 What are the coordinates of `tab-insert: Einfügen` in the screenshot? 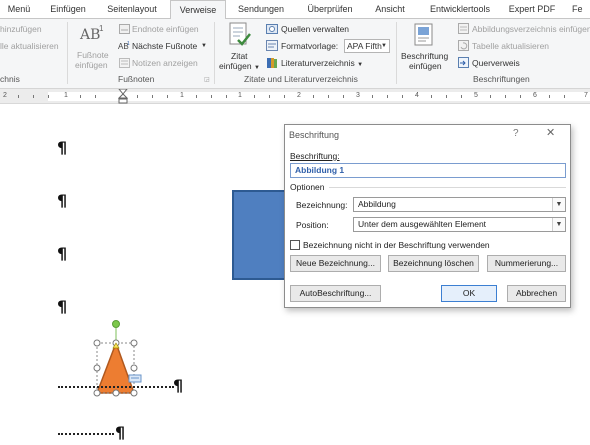 It's located at (68, 9).